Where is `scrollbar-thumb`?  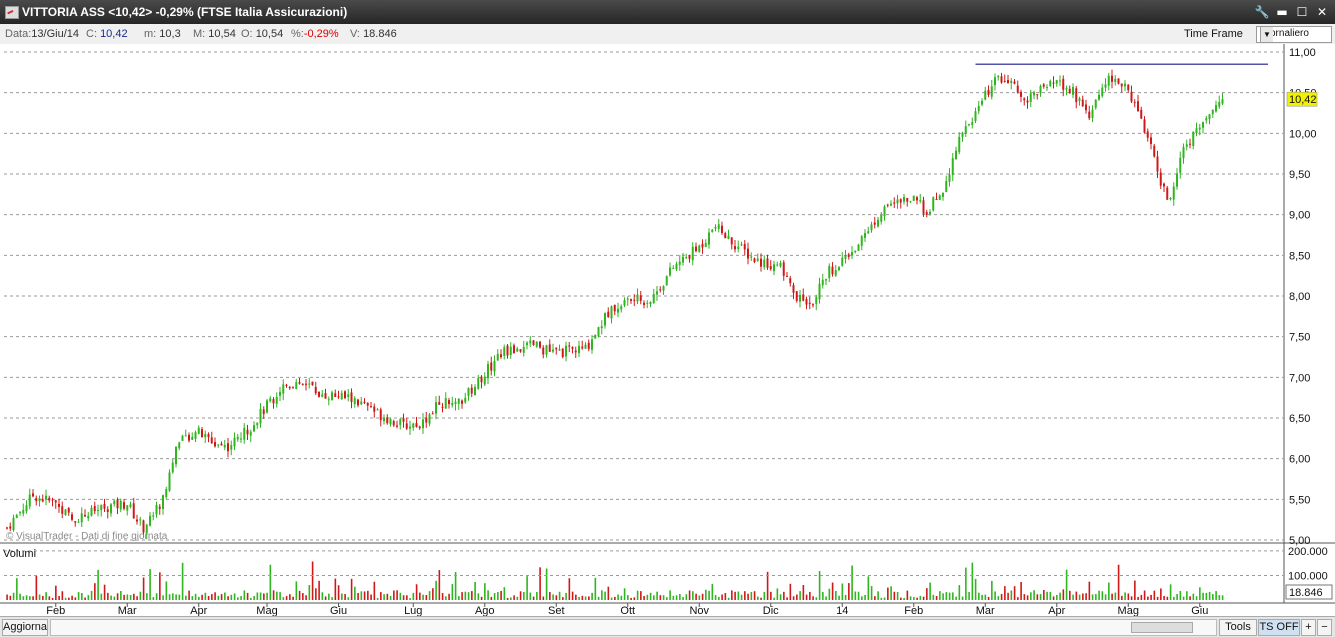 scrollbar-thumb is located at coordinates (1162, 627).